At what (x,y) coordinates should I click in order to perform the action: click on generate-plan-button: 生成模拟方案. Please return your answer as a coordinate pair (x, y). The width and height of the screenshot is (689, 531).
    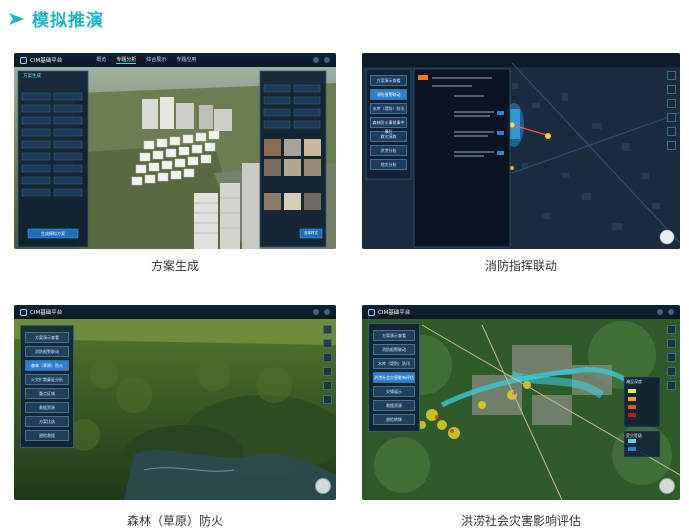
    Looking at the image, I should click on (53, 233).